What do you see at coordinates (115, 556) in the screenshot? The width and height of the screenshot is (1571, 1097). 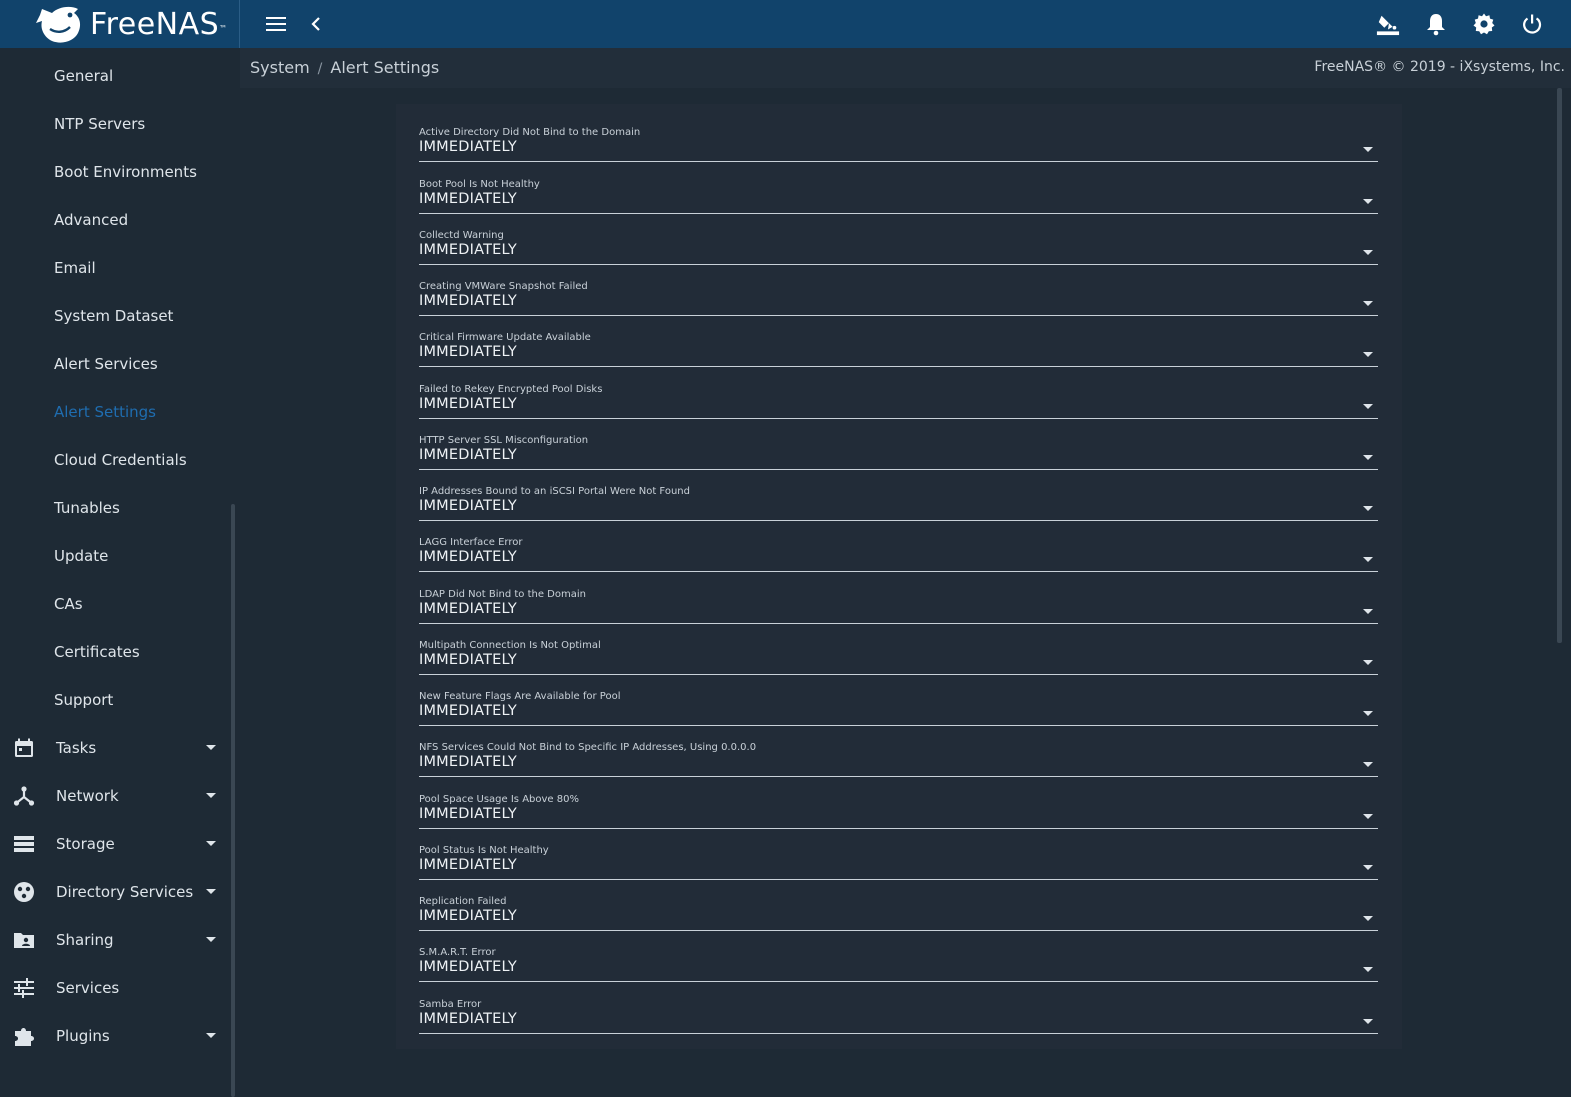 I see `sidebar-item-update: Update` at bounding box center [115, 556].